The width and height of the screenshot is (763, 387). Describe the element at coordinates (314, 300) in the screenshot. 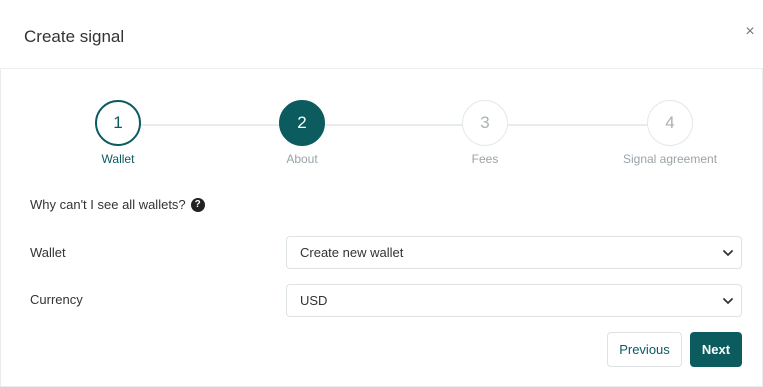

I see `currency-select-value: USD` at that location.